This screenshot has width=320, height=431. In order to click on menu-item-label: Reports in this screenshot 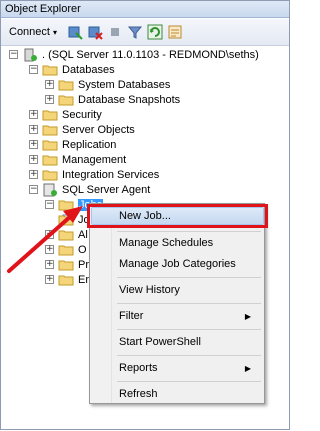, I will do `click(138, 368)`.